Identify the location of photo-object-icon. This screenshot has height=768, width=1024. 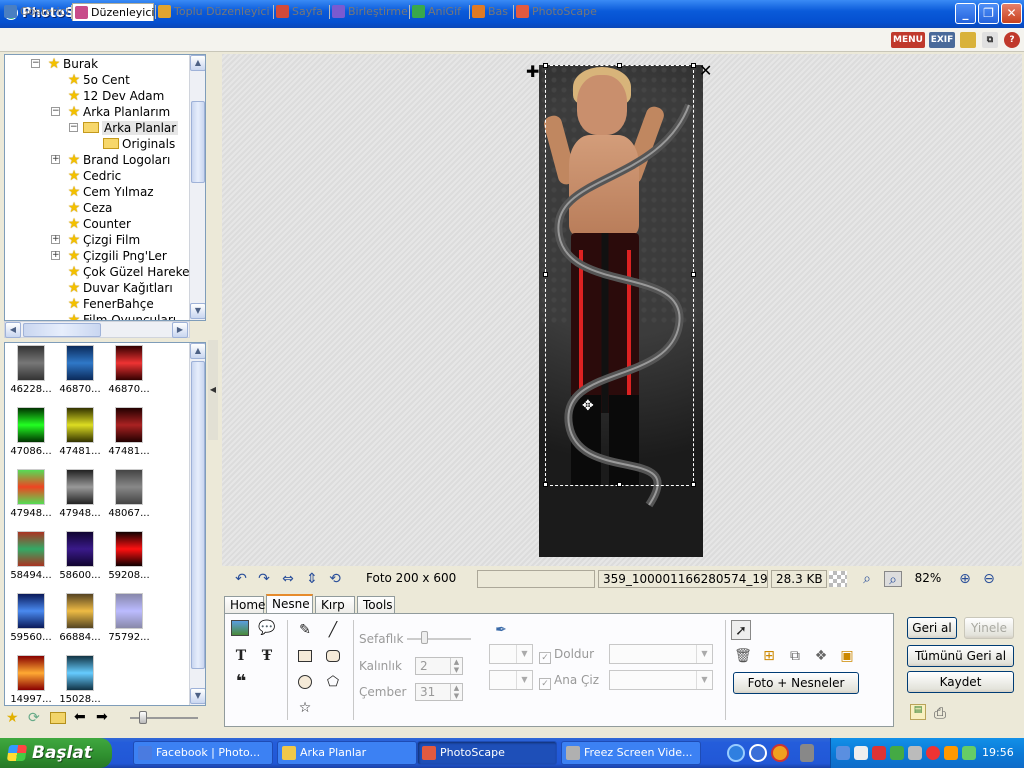
(240, 628).